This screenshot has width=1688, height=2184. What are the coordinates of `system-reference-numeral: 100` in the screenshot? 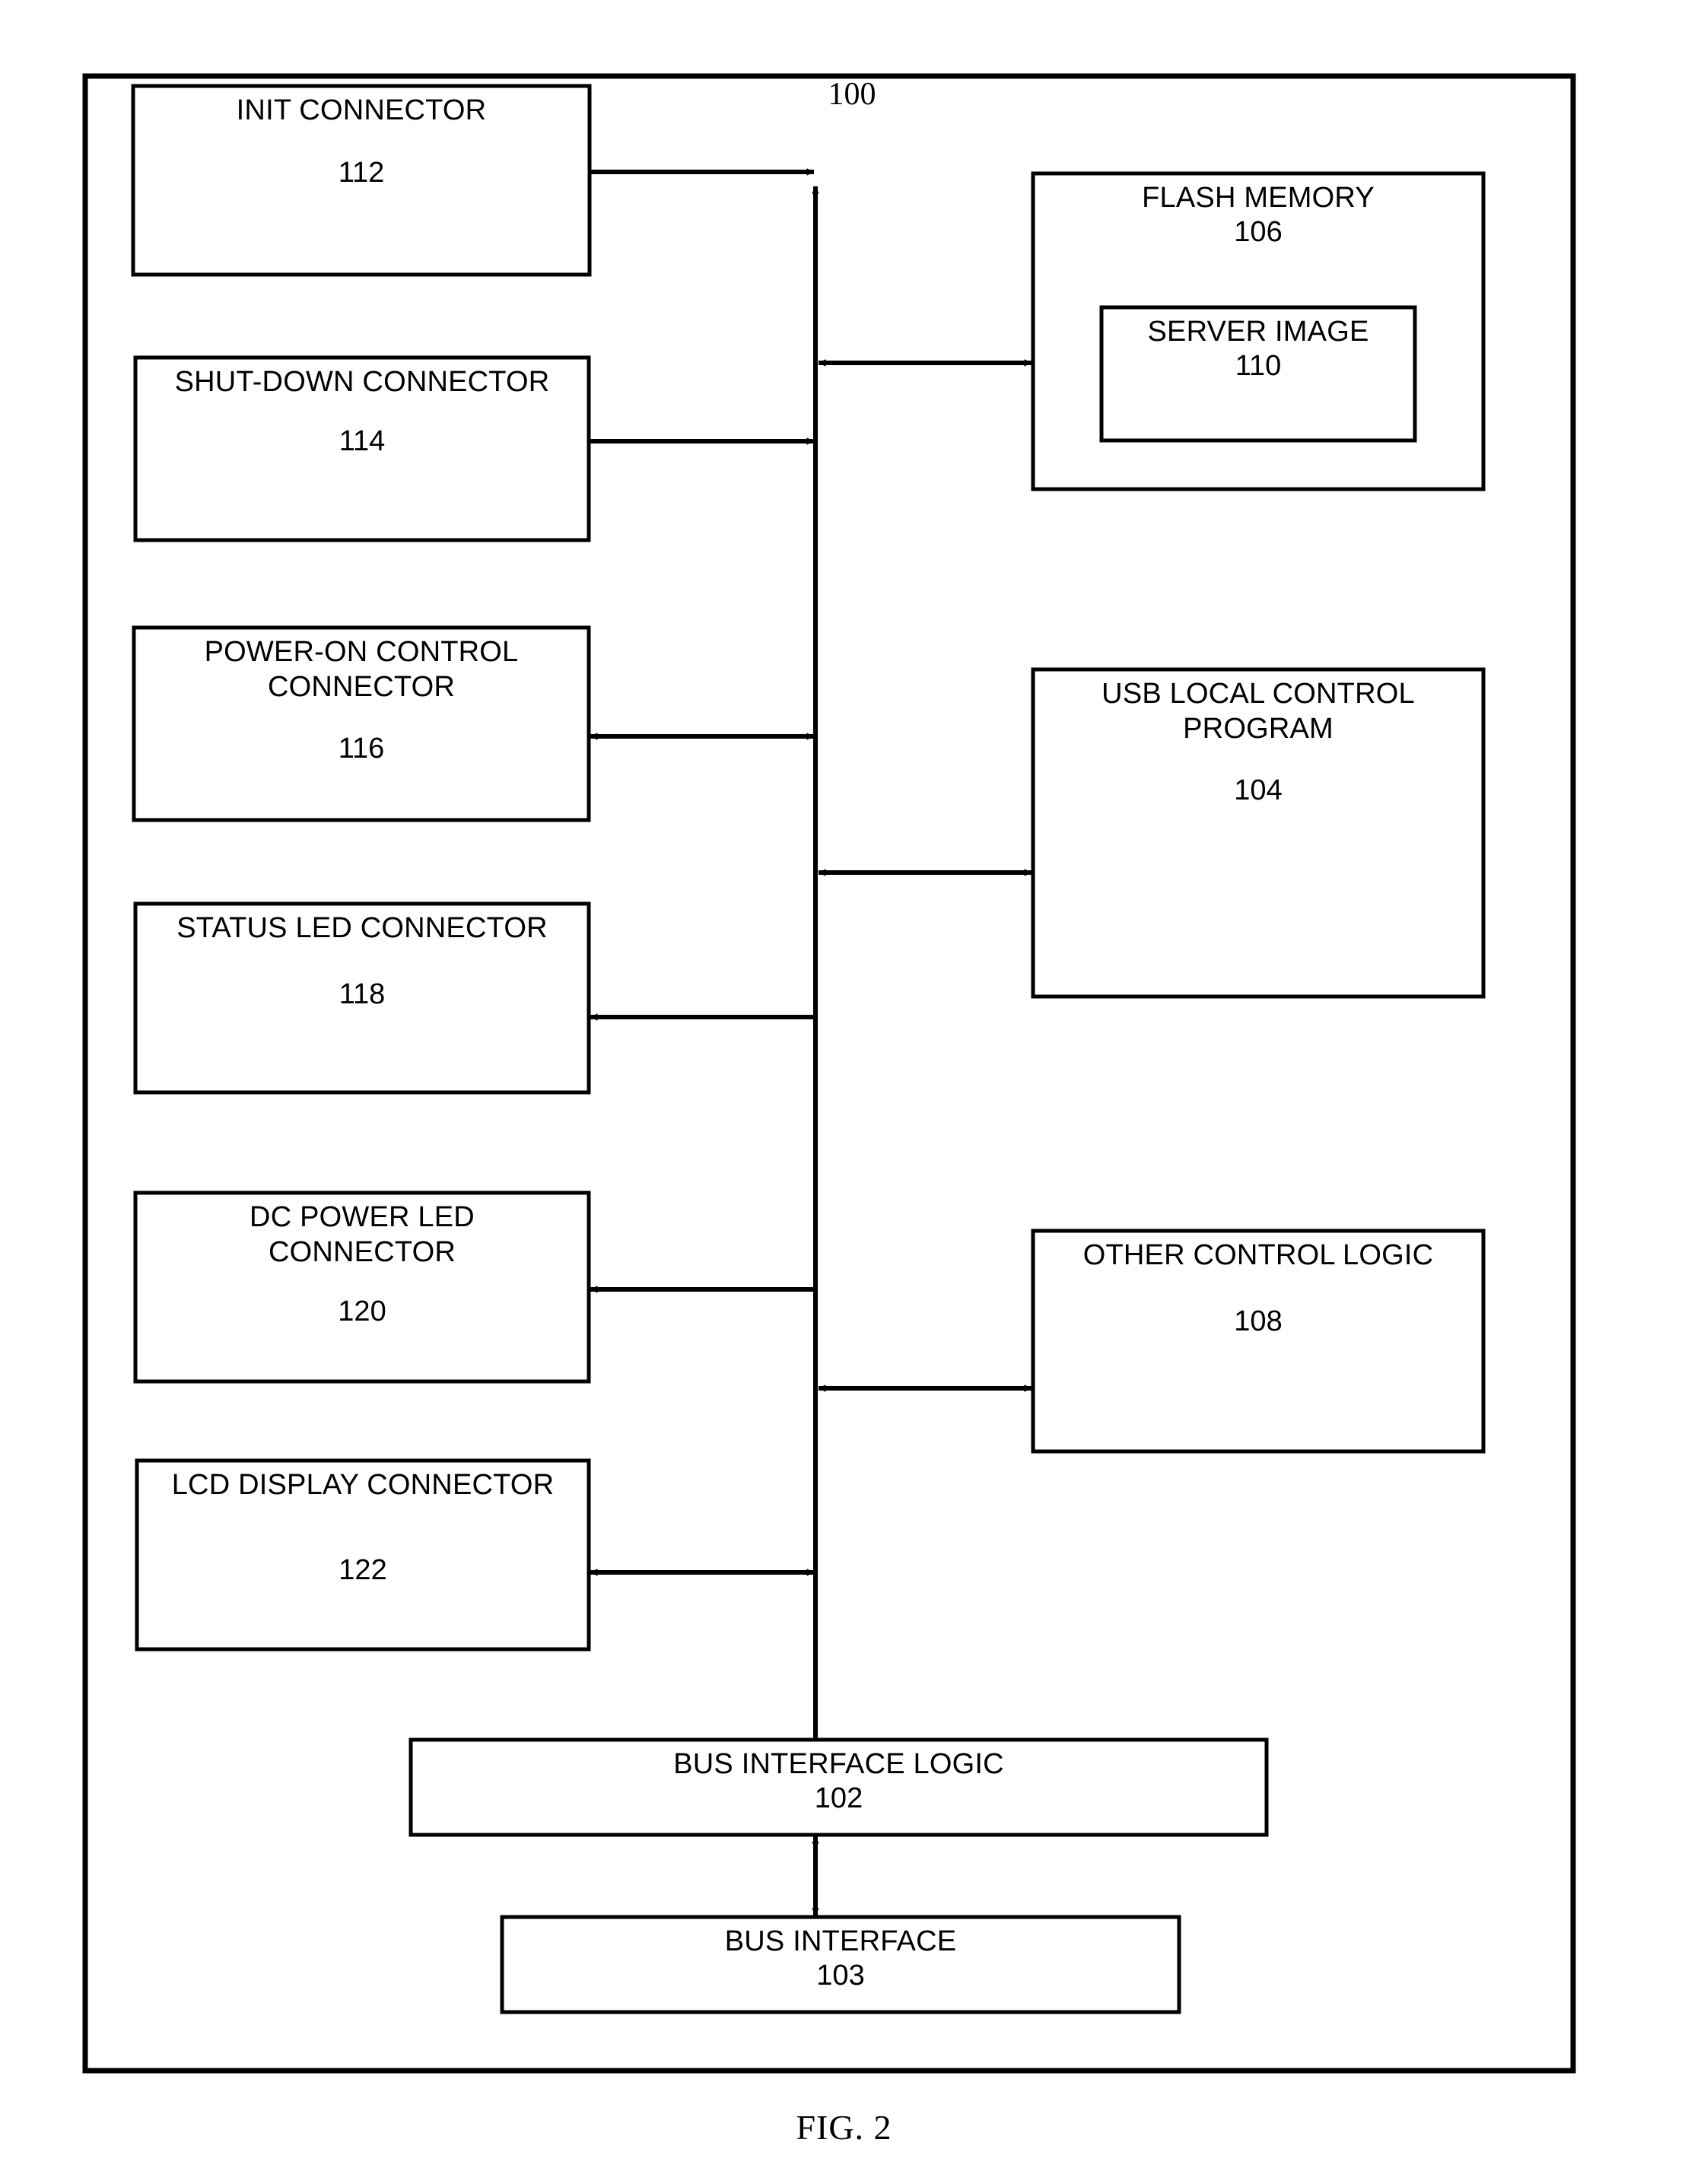 It's located at (852, 94).